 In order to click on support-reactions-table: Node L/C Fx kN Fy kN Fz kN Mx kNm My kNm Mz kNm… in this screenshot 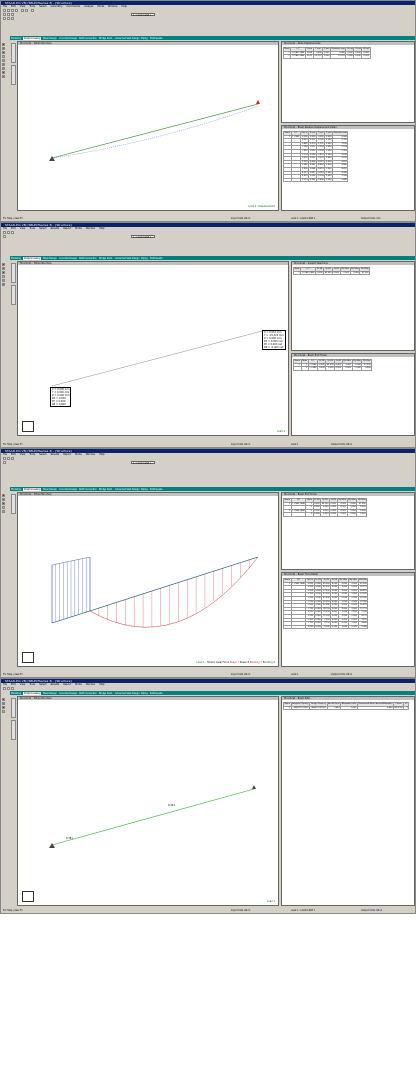, I will do `click(331, 271)`.